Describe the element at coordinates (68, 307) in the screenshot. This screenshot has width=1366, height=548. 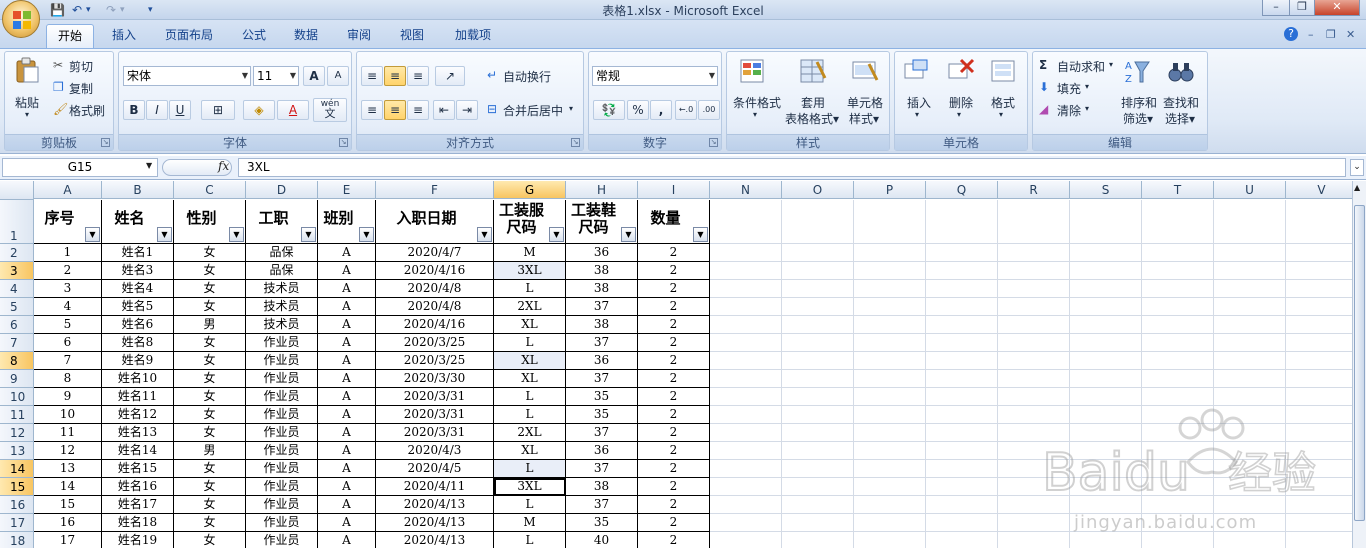
I see `table-cell: 4` at that location.